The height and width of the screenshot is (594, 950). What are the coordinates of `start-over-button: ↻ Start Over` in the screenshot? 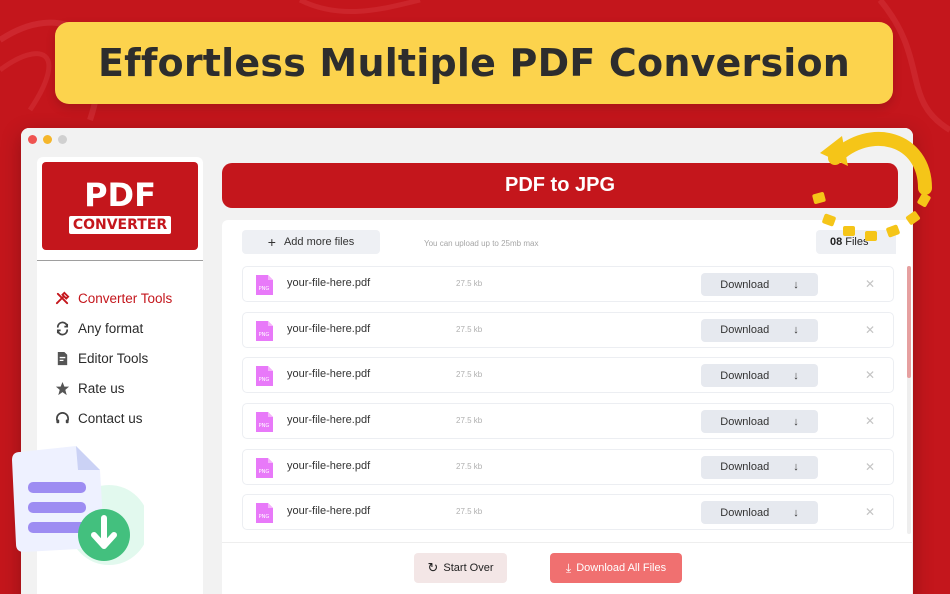 It's located at (460, 568).